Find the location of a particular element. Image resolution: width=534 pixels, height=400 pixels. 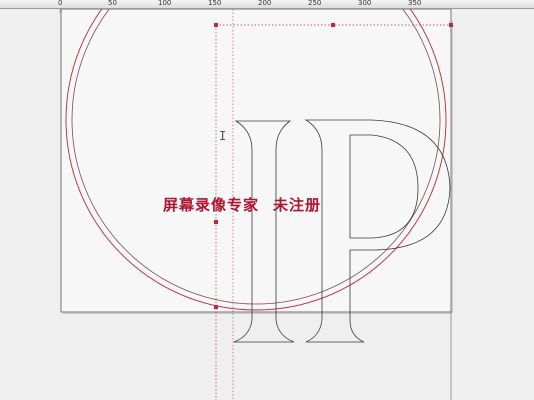

recorder-watermark: 屏幕录像专家 未注册 is located at coordinates (242, 204).